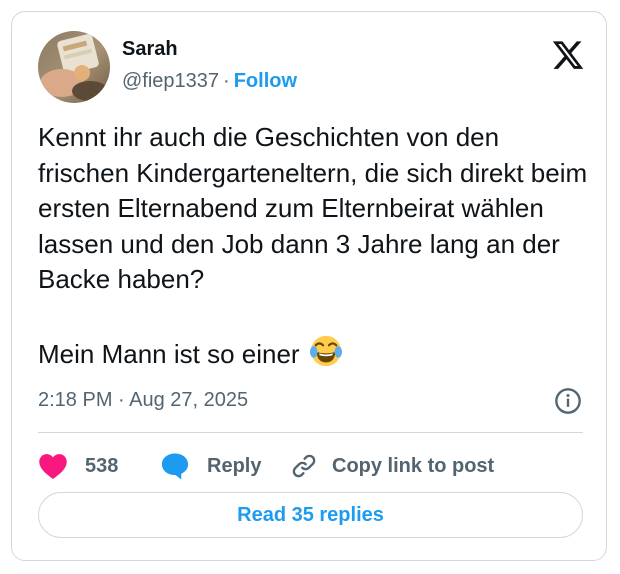 Image resolution: width=620 pixels, height=574 pixels. What do you see at coordinates (143, 400) in the screenshot?
I see `tweet-timestamp: 2:18 PM · Aug 27, 2025` at bounding box center [143, 400].